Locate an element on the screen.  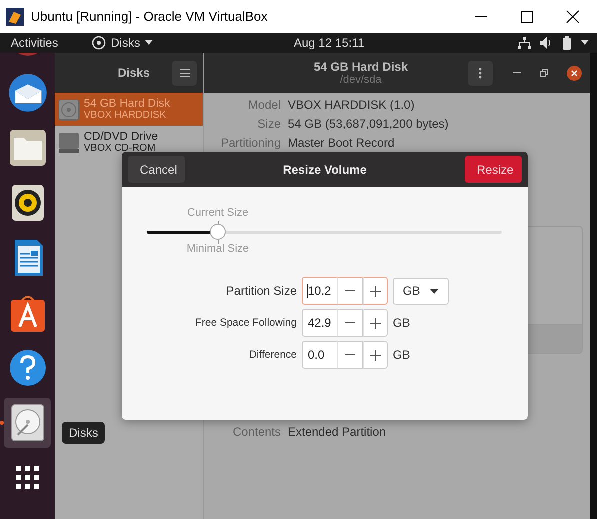
detail-value: 54 GB (53,687,091,200 bytes) is located at coordinates (369, 124).